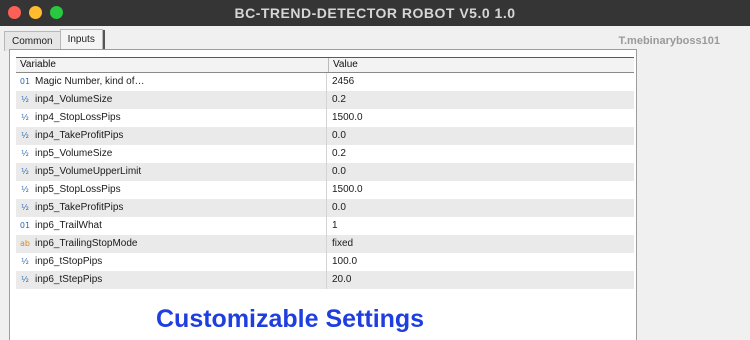  I want to click on variable-name: inp6_tStopPips, so click(69, 261).